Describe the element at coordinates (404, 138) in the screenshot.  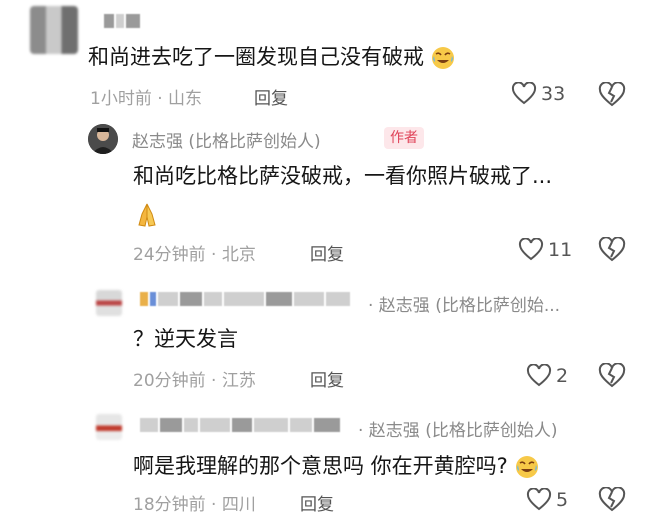
I see `author-badge: 作者` at that location.